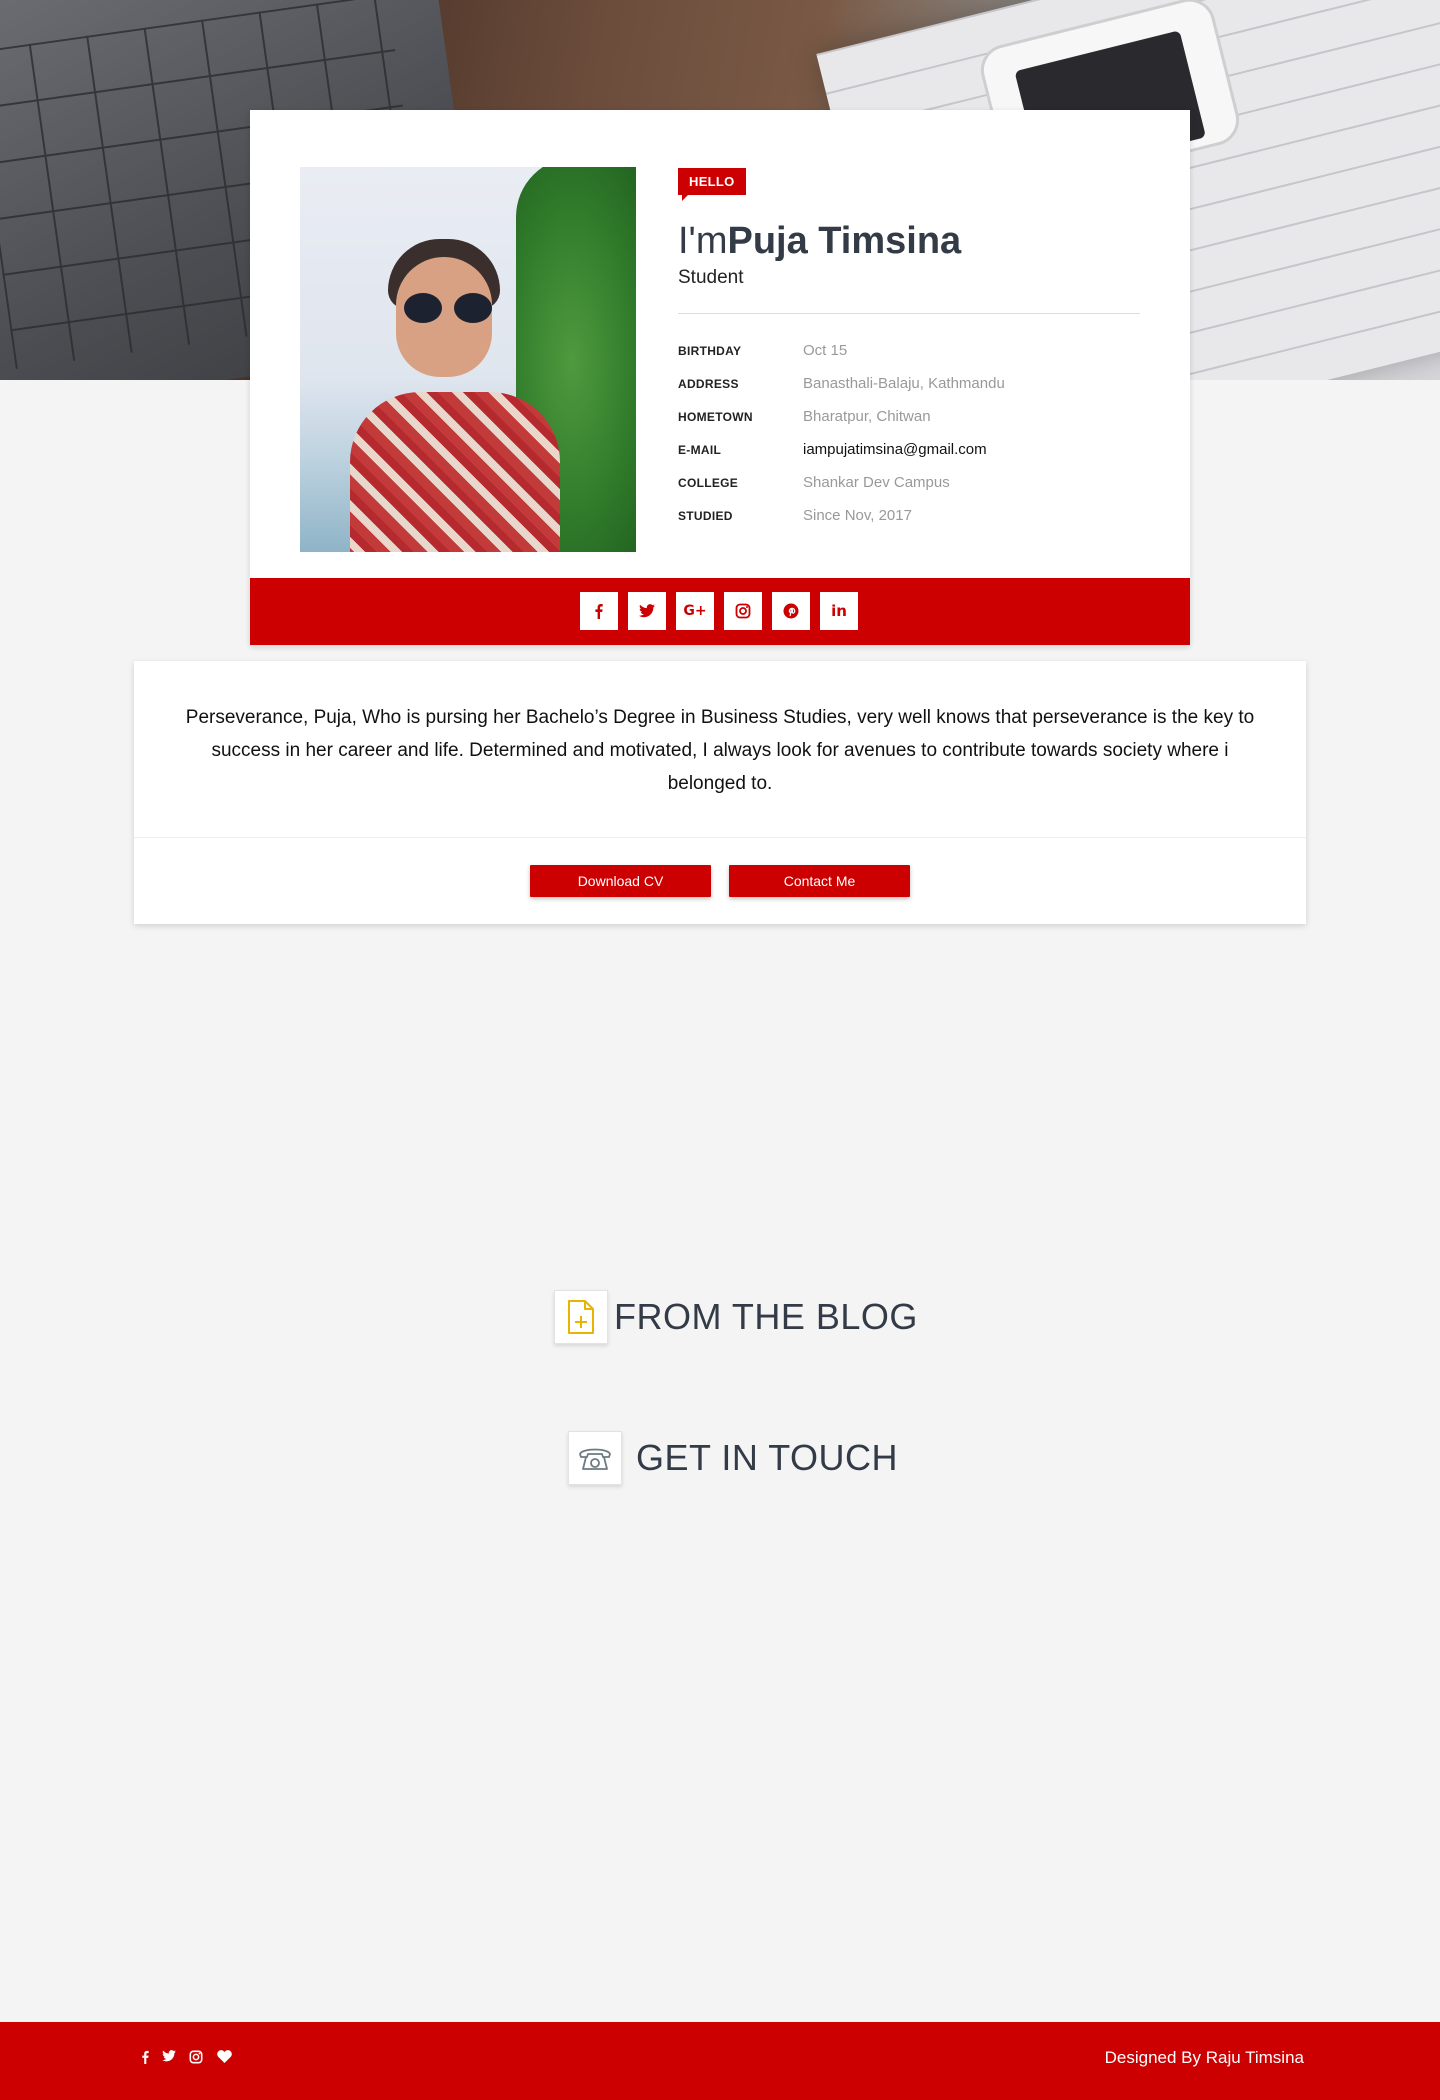  I want to click on heart-icon, so click(224, 2058).